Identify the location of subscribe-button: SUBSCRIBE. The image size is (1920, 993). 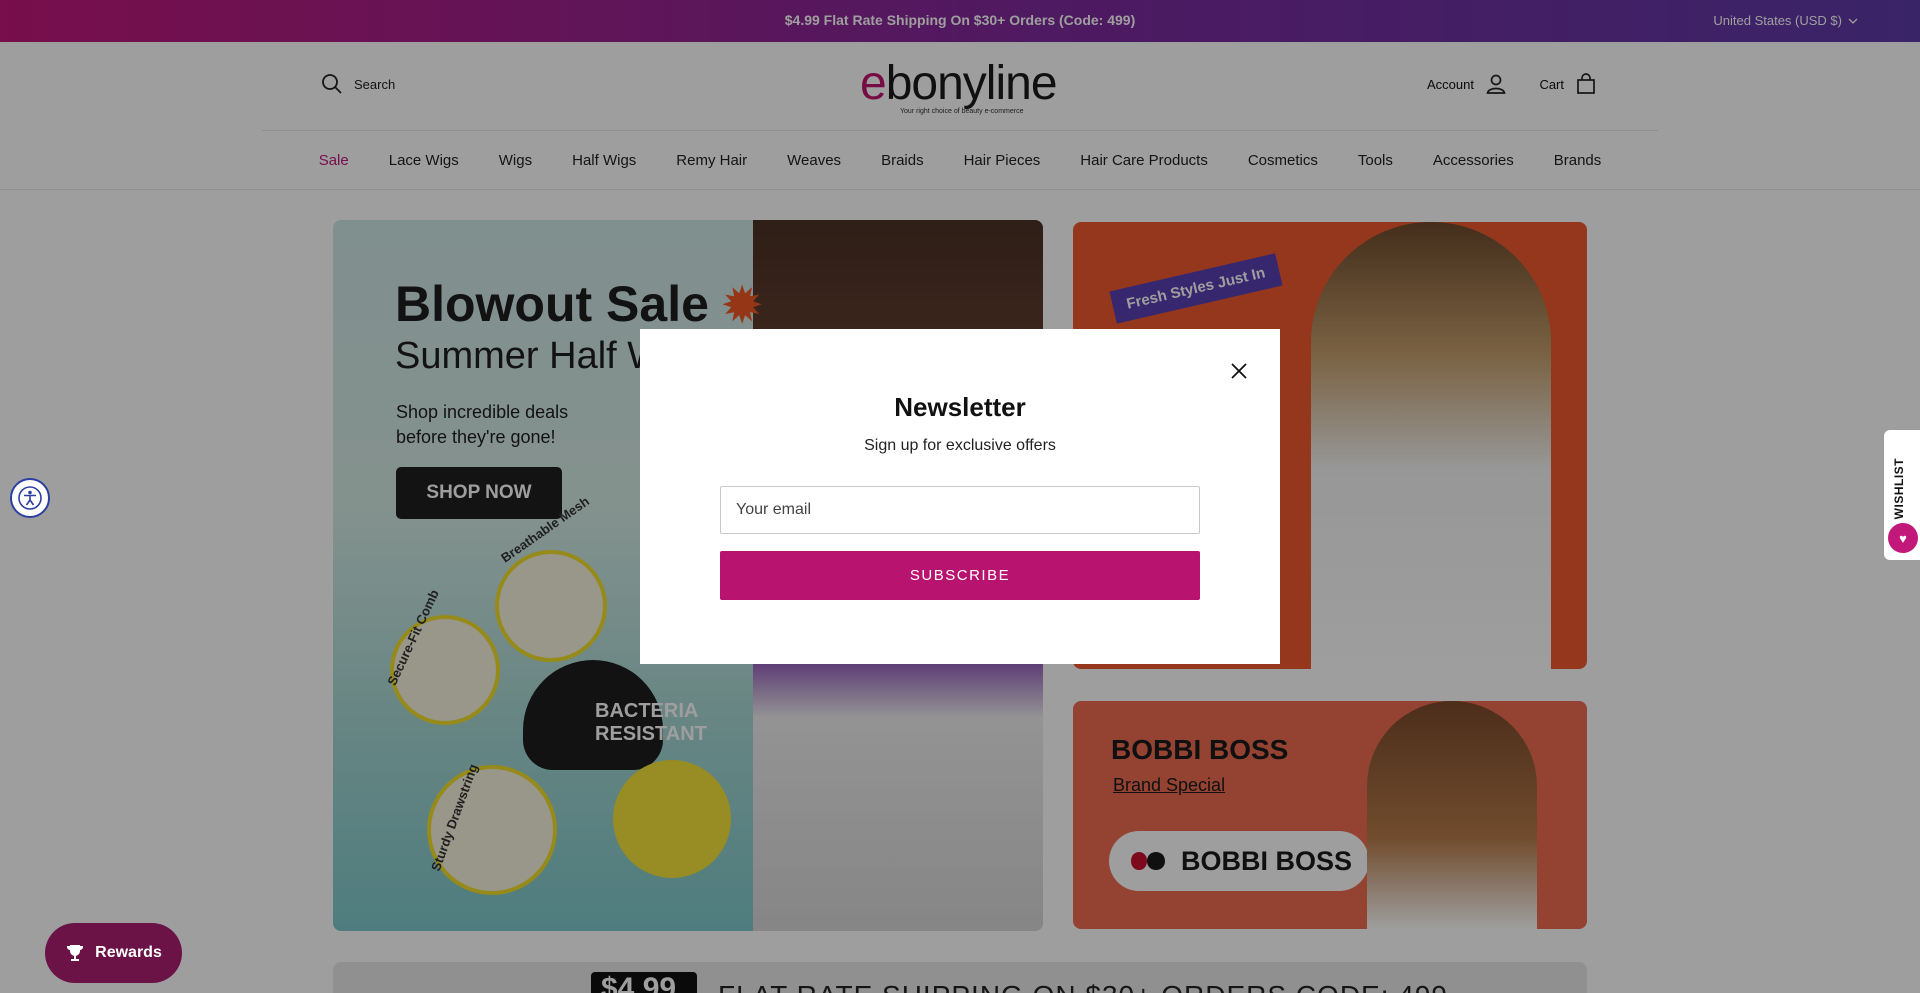
(960, 575).